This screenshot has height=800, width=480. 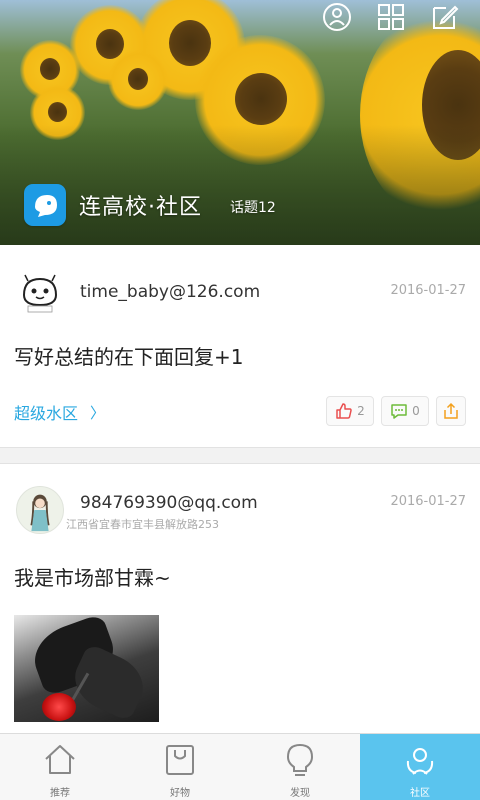 I want to click on like-button: 2, so click(x=350, y=411).